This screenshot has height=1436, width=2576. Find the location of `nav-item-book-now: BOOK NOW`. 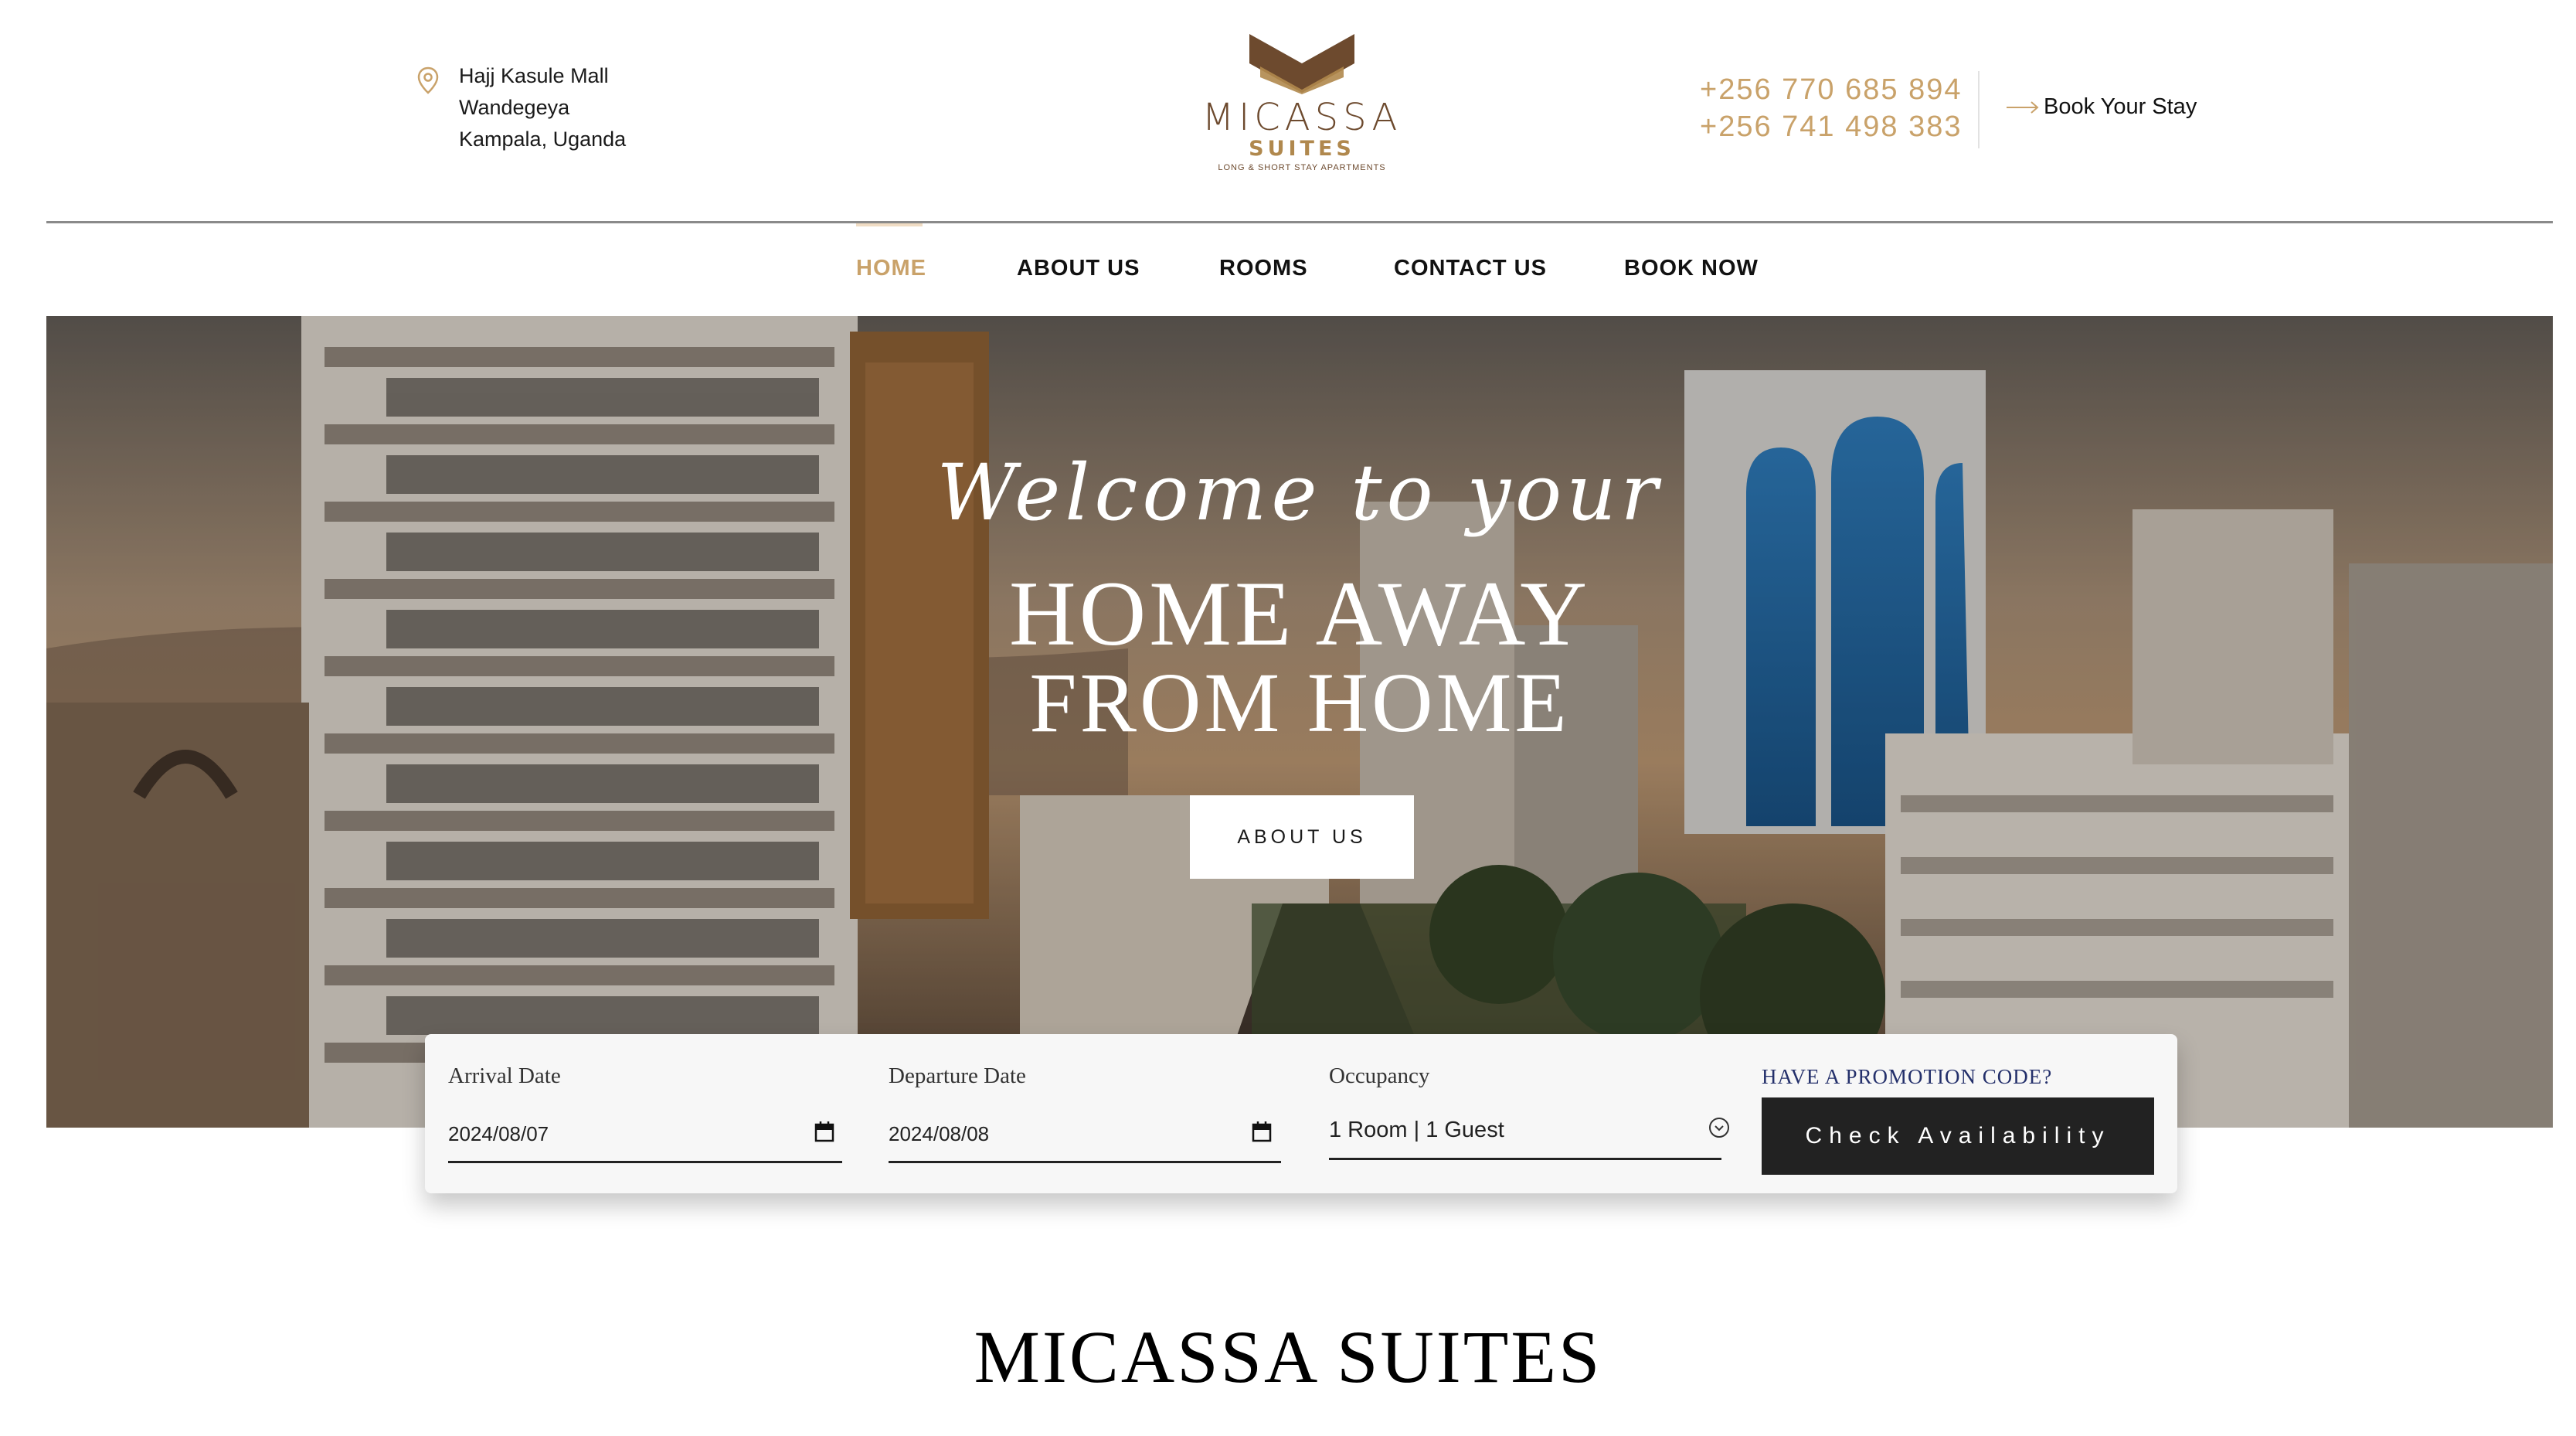

nav-item-book-now: BOOK NOW is located at coordinates (1691, 268).